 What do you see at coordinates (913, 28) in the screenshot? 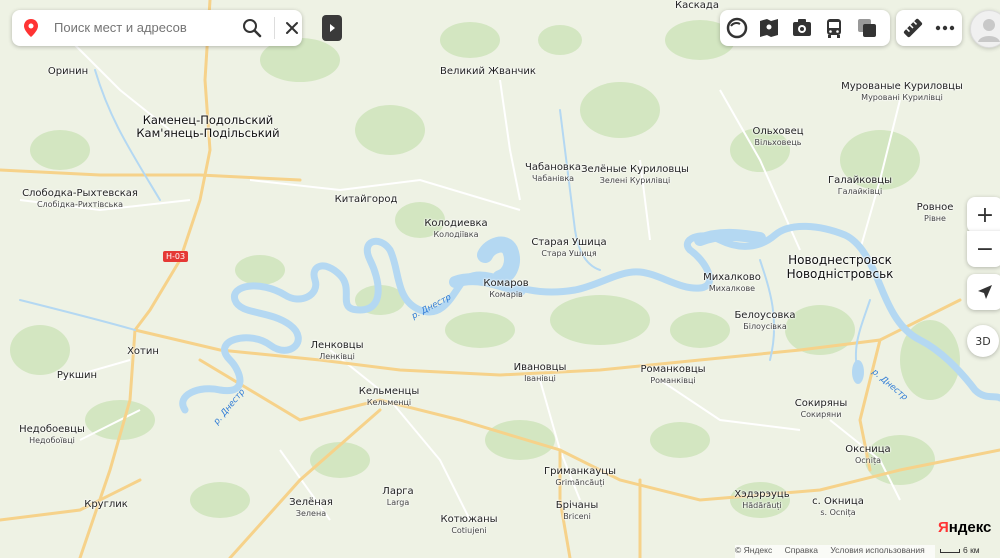
I see `ruler-icon` at bounding box center [913, 28].